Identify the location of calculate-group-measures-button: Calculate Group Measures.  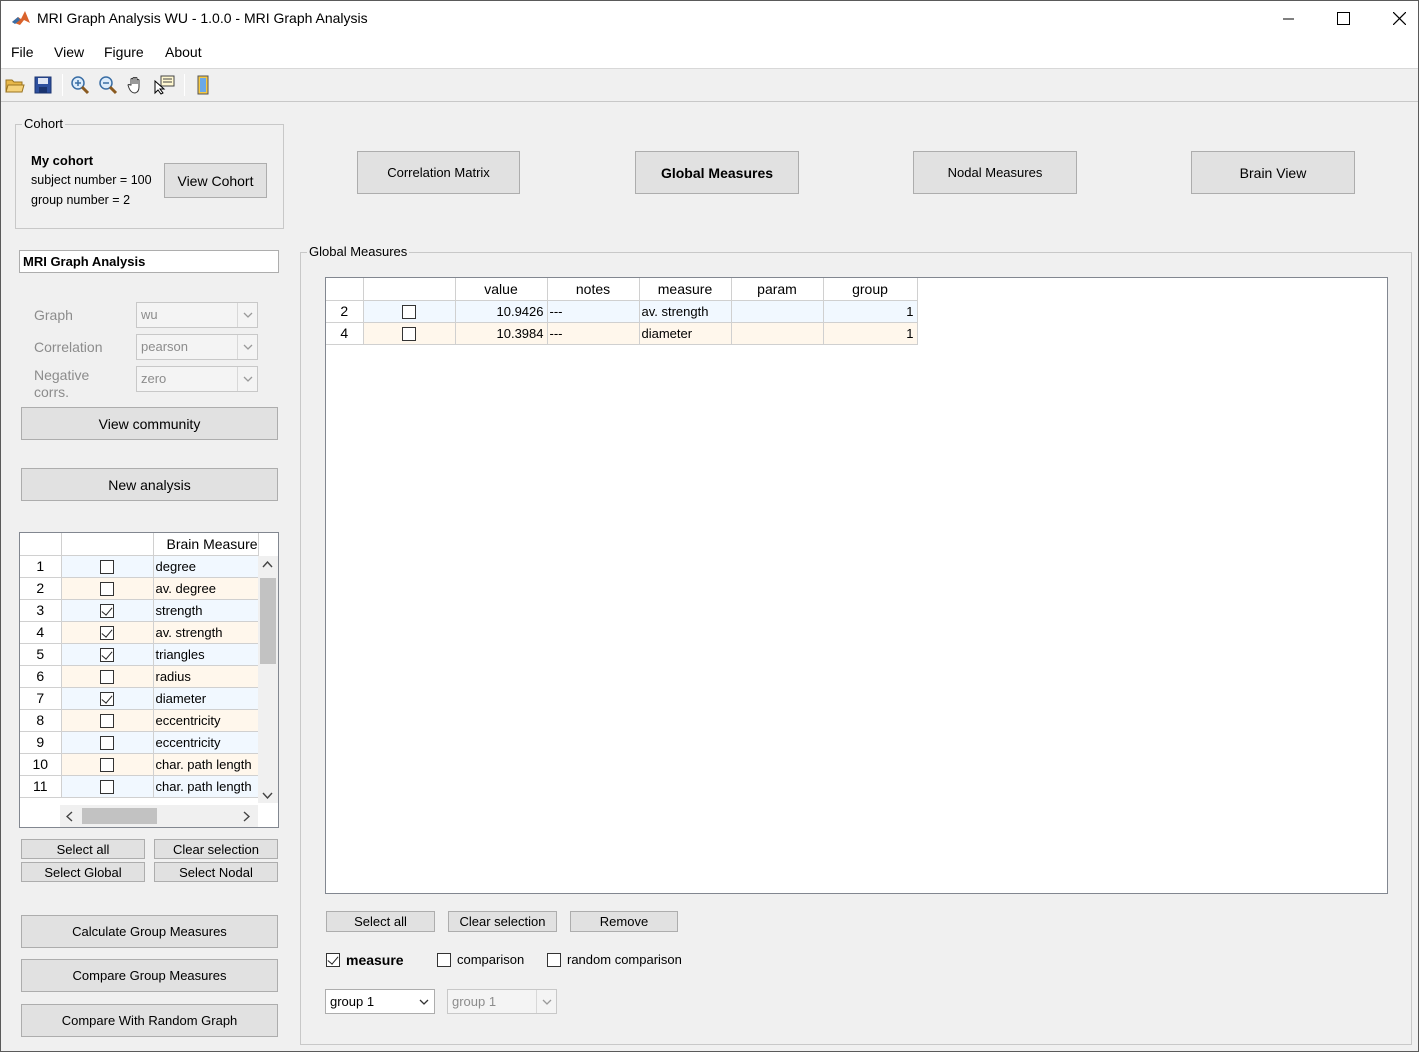
(149, 931).